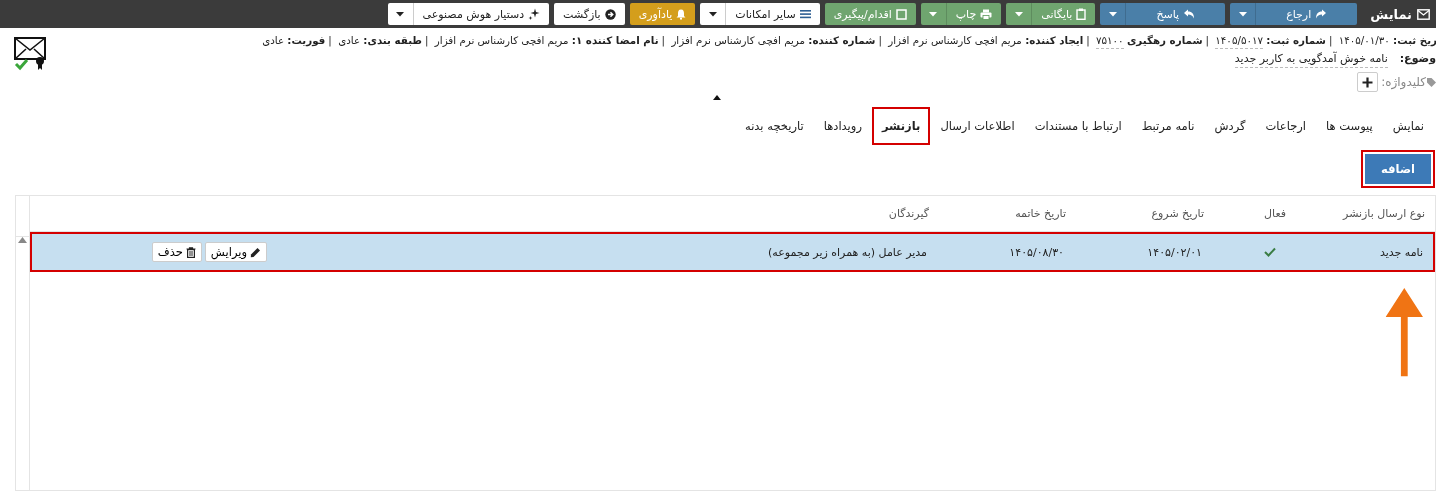 This screenshot has width=1436, height=496. What do you see at coordinates (901, 126) in the screenshot?
I see `tab: بازنشر` at bounding box center [901, 126].